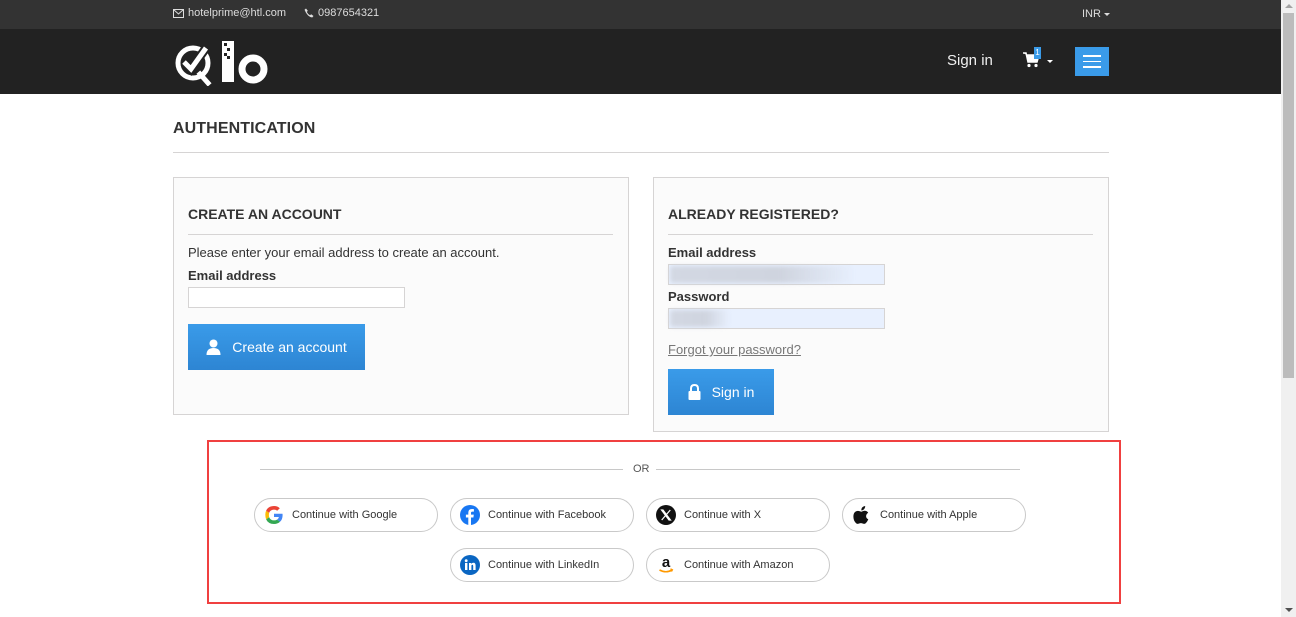 The width and height of the screenshot is (1296, 617). I want to click on linkedin-button-label: Continue with LinkedIn, so click(544, 565).